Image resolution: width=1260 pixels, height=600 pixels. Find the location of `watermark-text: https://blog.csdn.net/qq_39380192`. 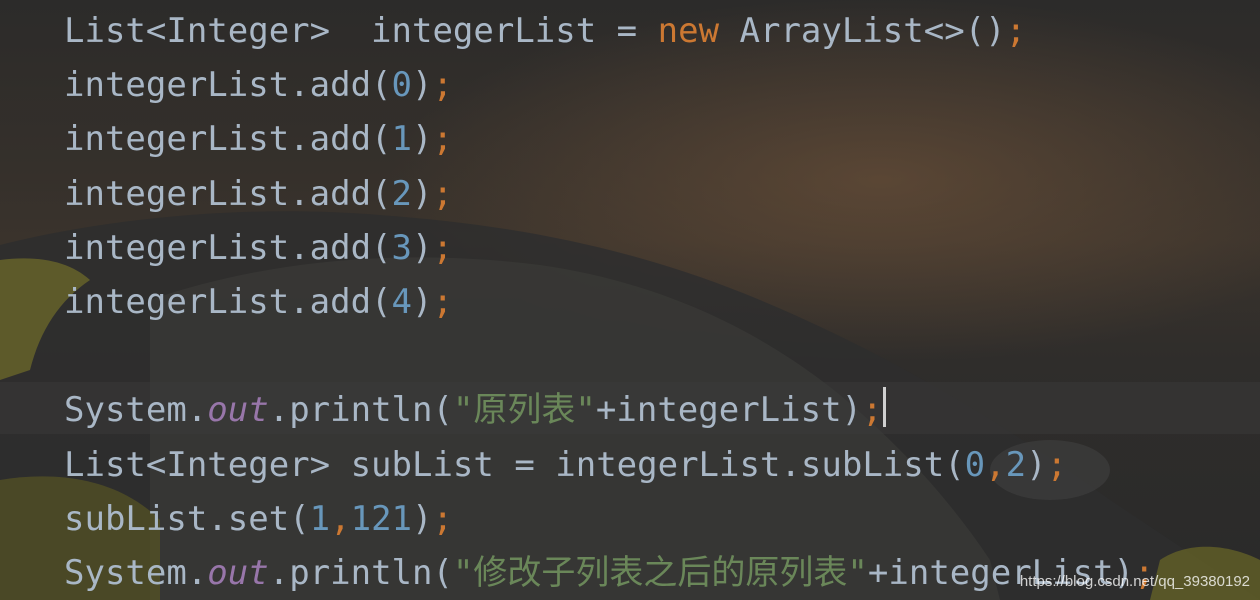

watermark-text: https://blog.csdn.net/qq_39380192 is located at coordinates (1134, 581).